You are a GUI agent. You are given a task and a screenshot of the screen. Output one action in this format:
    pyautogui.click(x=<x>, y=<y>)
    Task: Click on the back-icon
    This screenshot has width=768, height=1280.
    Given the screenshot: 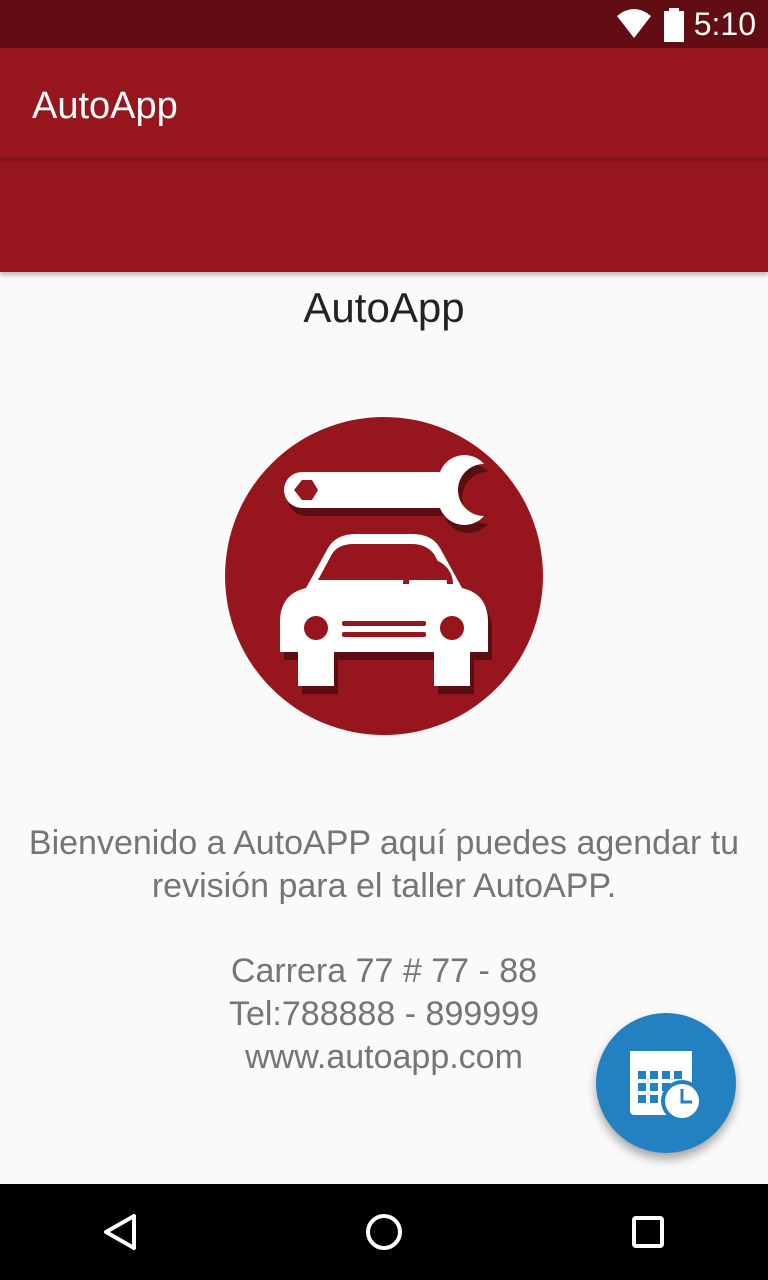 What is the action you would take?
    pyautogui.click(x=120, y=1232)
    